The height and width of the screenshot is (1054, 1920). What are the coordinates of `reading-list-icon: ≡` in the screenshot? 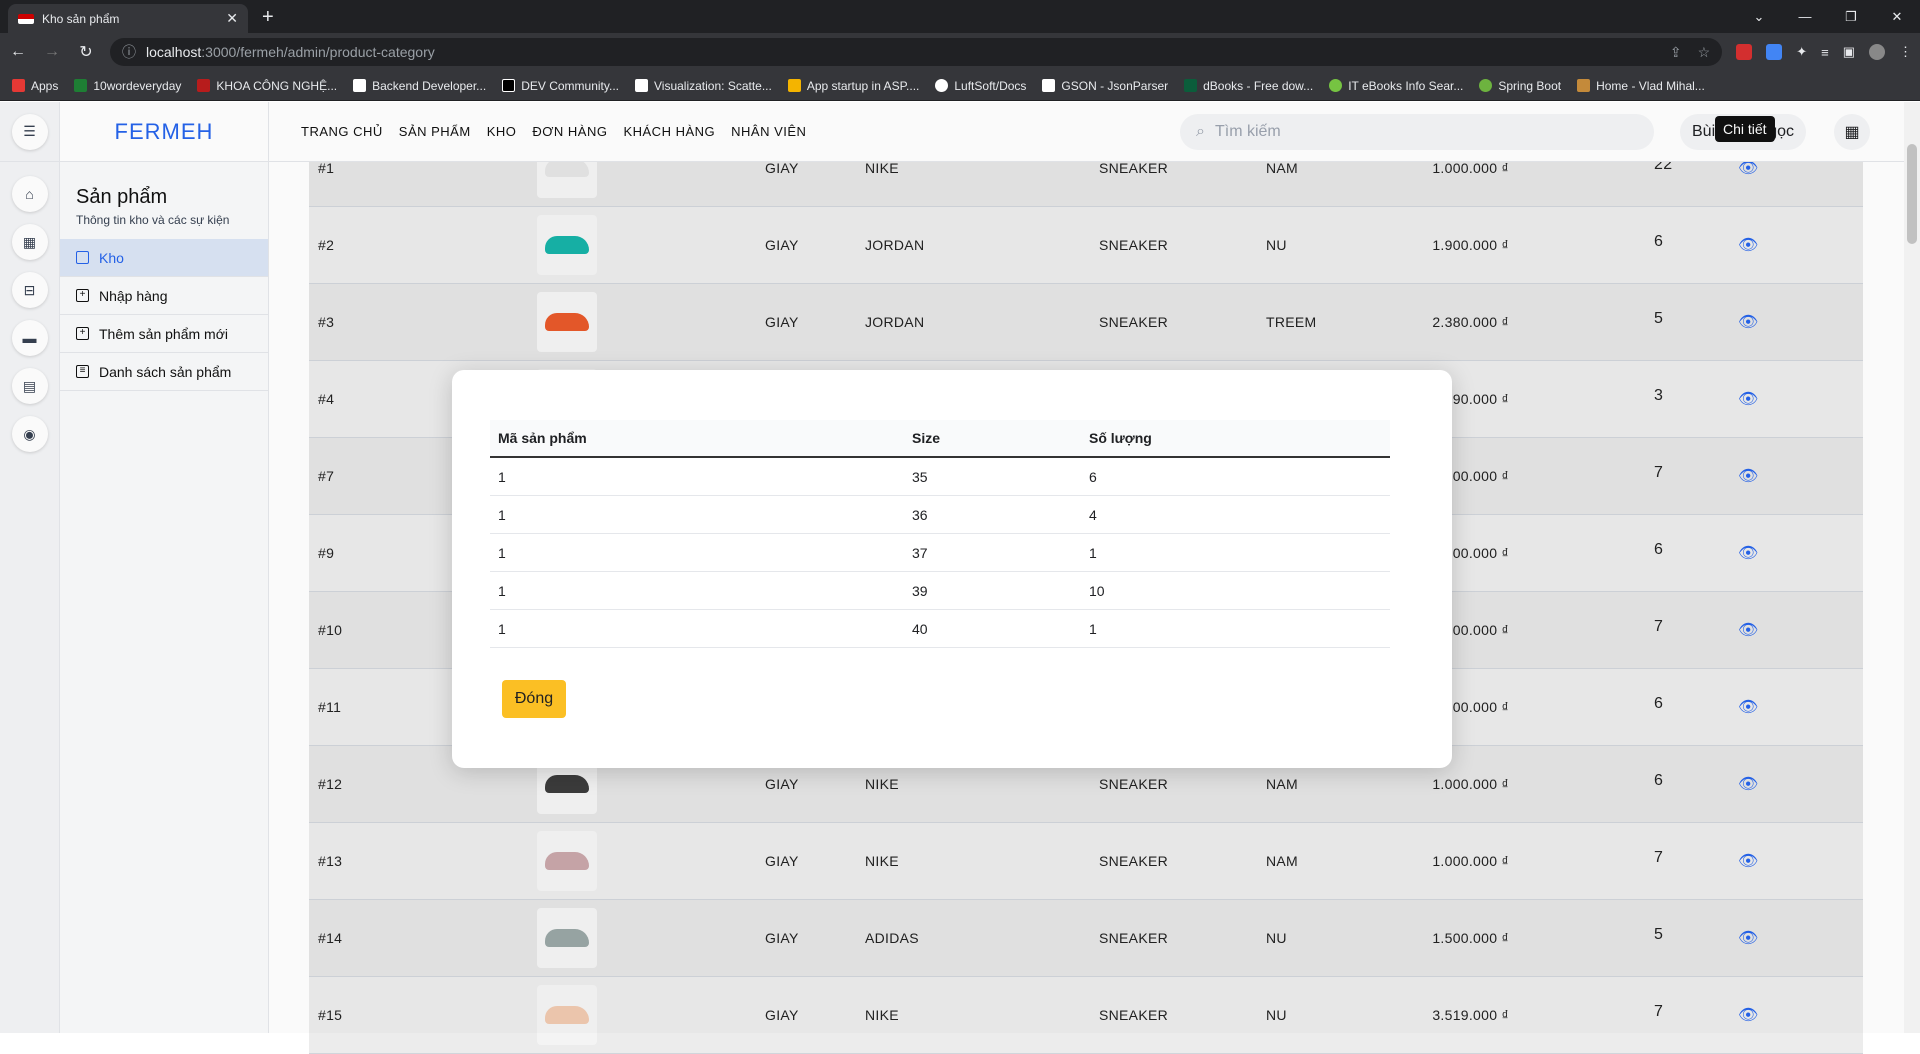 It's located at (1825, 52).